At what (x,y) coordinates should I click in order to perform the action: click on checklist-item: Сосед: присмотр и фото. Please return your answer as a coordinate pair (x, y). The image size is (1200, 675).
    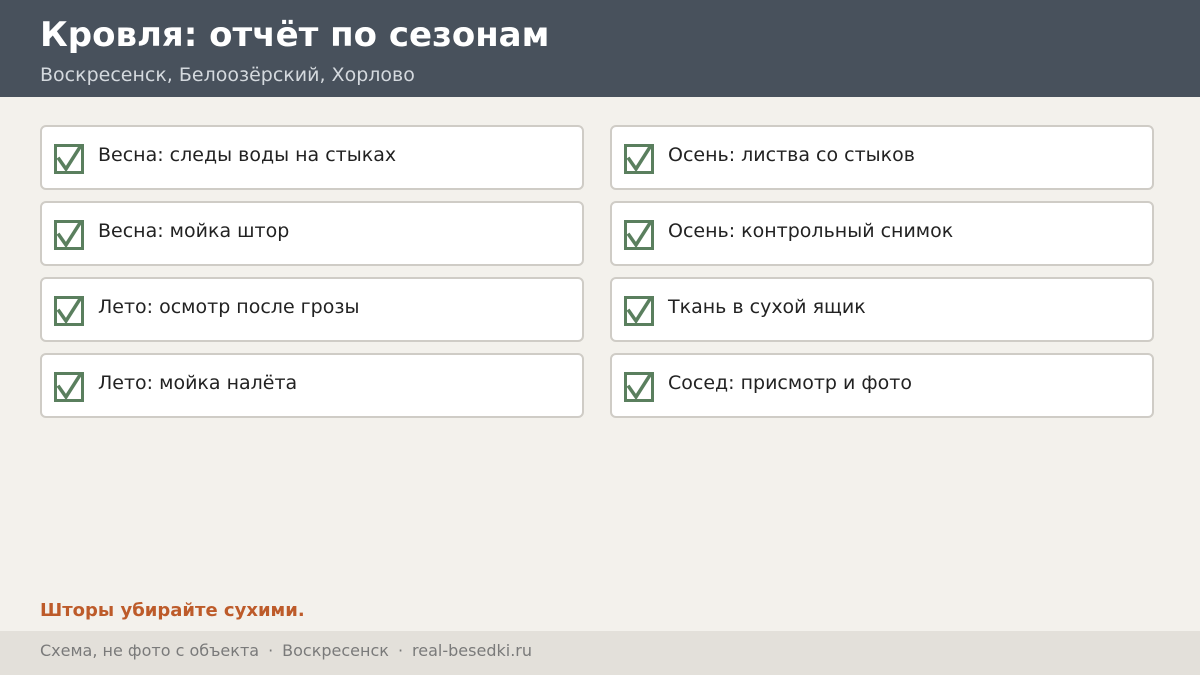
    Looking at the image, I should click on (882, 385).